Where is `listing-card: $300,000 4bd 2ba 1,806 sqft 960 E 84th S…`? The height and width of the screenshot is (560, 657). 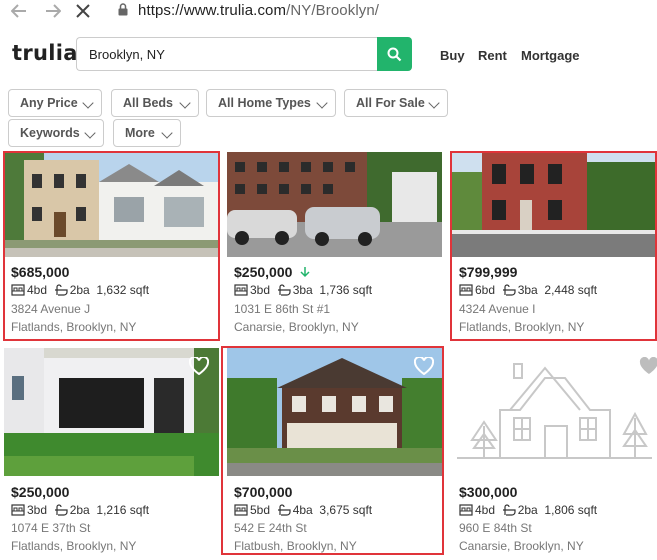 listing-card: $300,000 4bd 2ba 1,806 sqft 960 E 84th S… is located at coordinates (554, 454).